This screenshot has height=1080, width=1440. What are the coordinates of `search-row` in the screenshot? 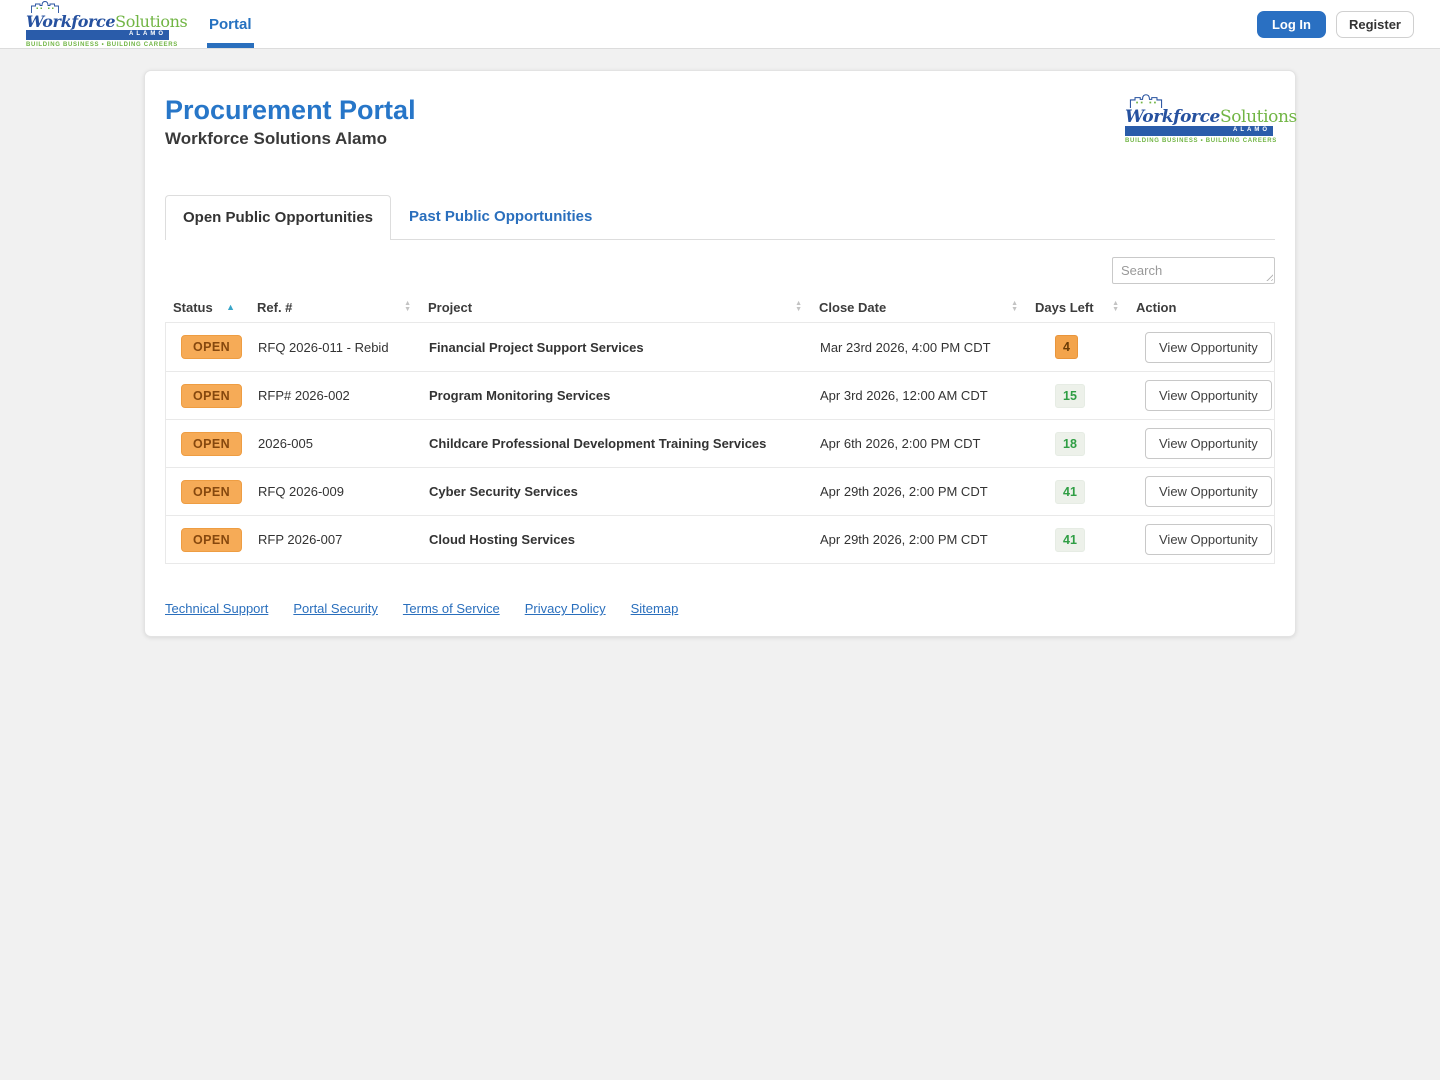 It's located at (720, 270).